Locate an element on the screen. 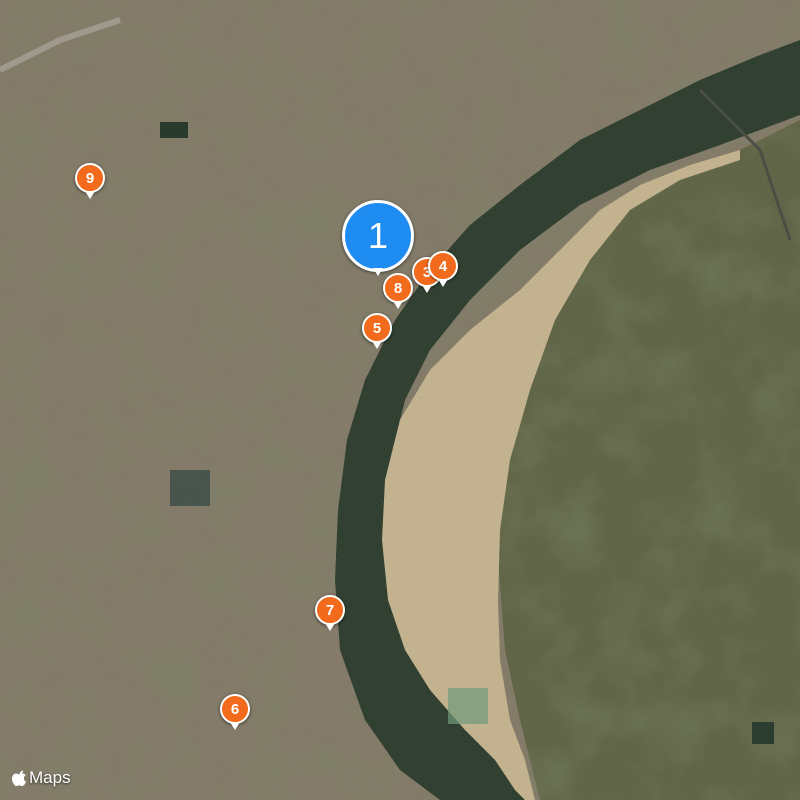 The height and width of the screenshot is (800, 800). map-marker-5: 5 is located at coordinates (377, 331).